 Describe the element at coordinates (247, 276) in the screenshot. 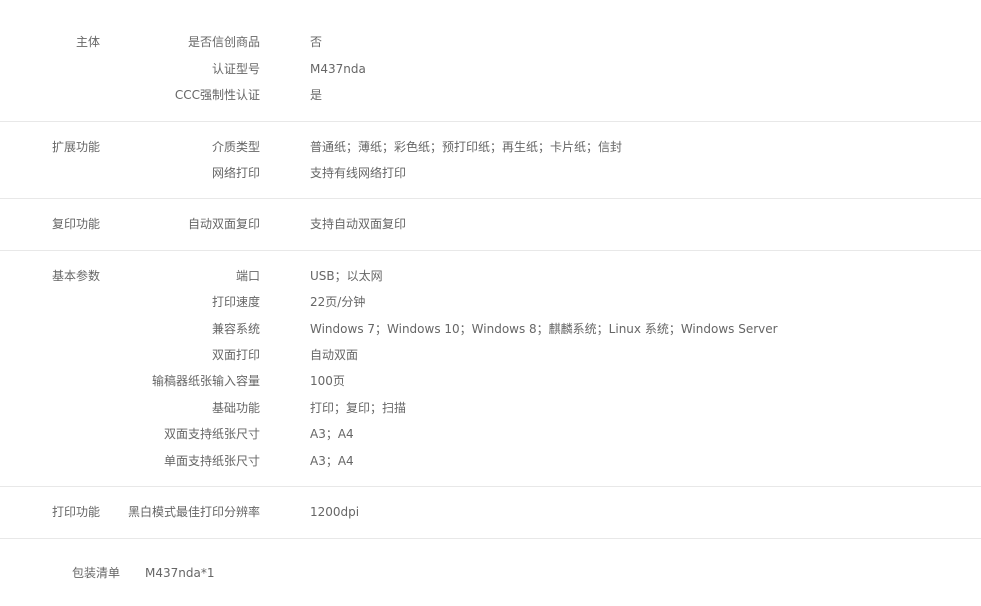

I see `spec-label: 端口` at that location.